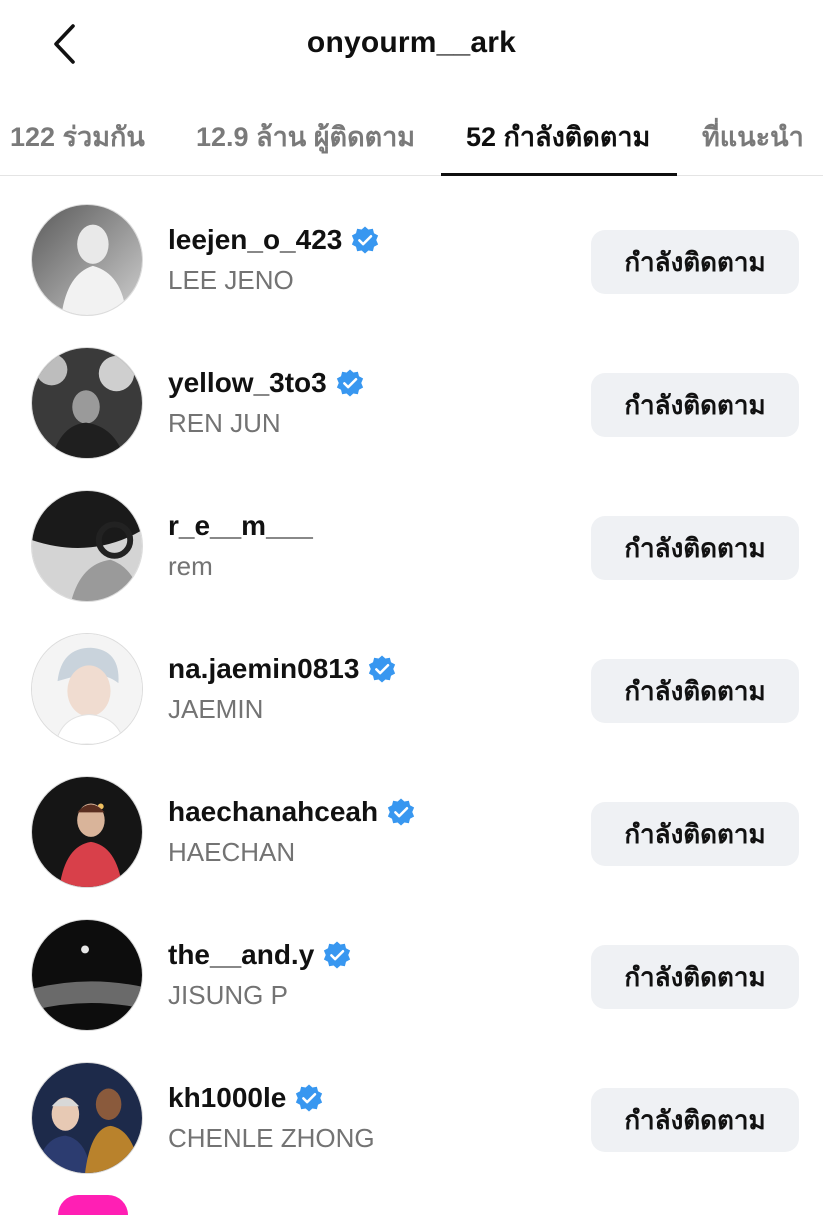 The image size is (823, 1215). Describe the element at coordinates (231, 280) in the screenshot. I see `full-name: LEE JENO` at that location.